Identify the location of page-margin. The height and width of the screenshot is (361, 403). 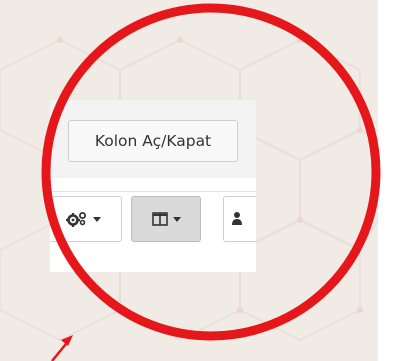
(390, 180).